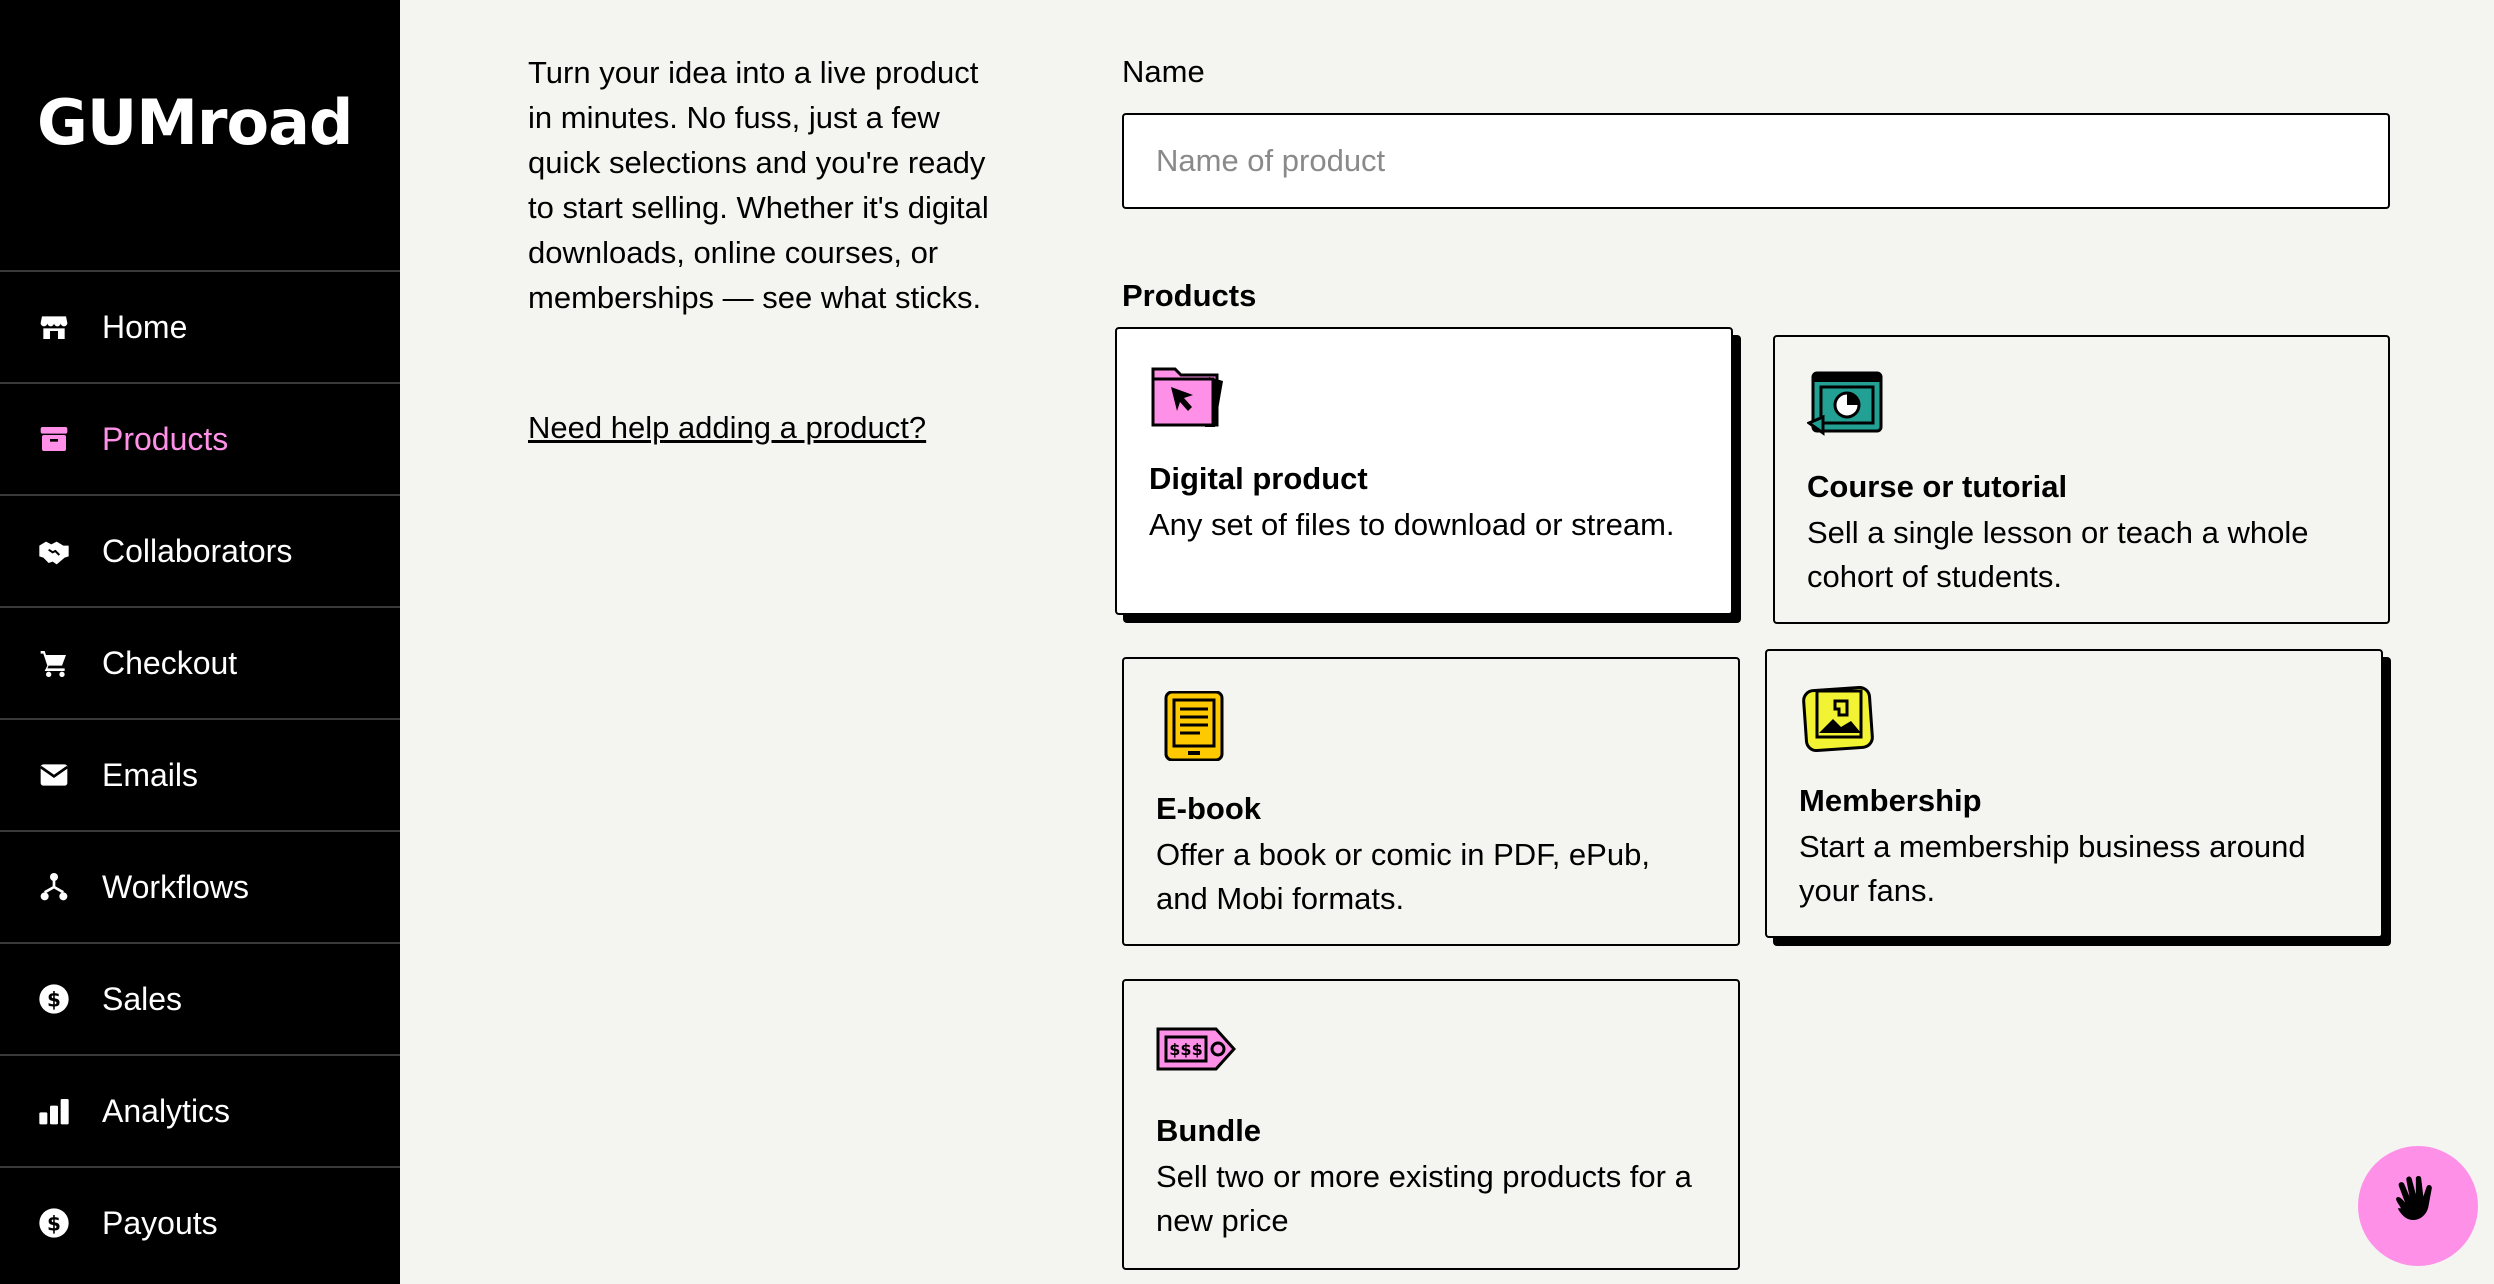 This screenshot has height=1284, width=2494. What do you see at coordinates (145, 326) in the screenshot?
I see `sidebar-item-label: Home` at bounding box center [145, 326].